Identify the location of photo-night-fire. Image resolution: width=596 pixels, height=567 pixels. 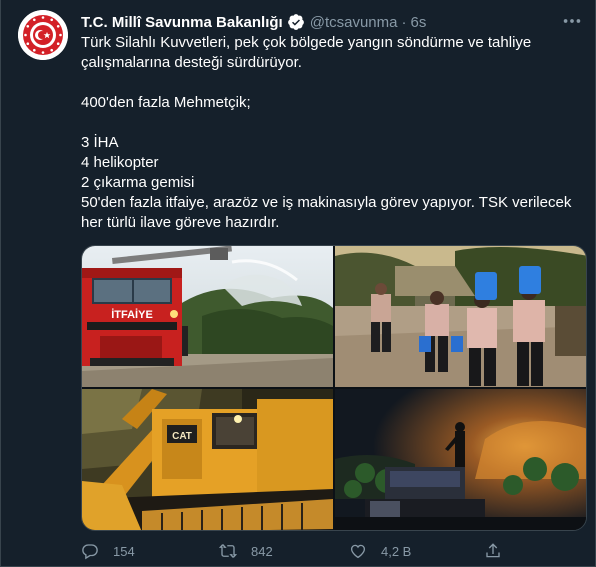
(460, 459).